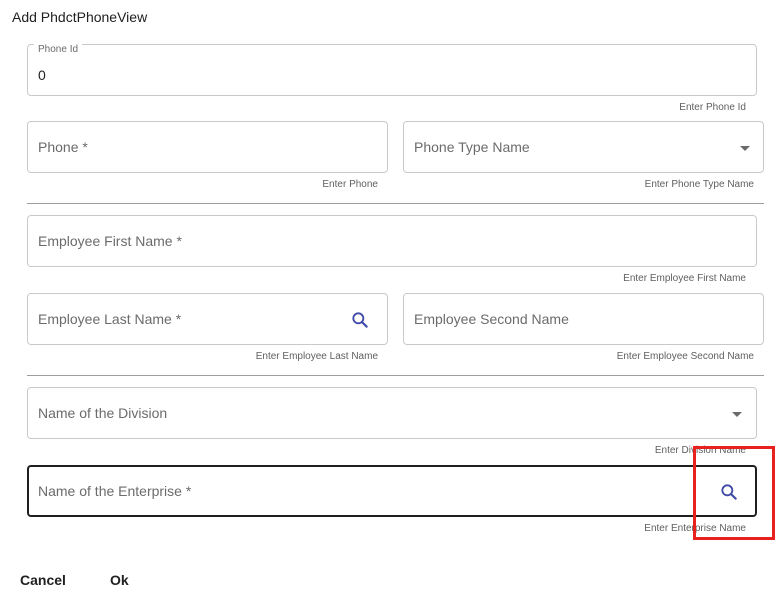  Describe the element at coordinates (392, 241) in the screenshot. I see `employee-first-name-field: Employee First Name *` at that location.